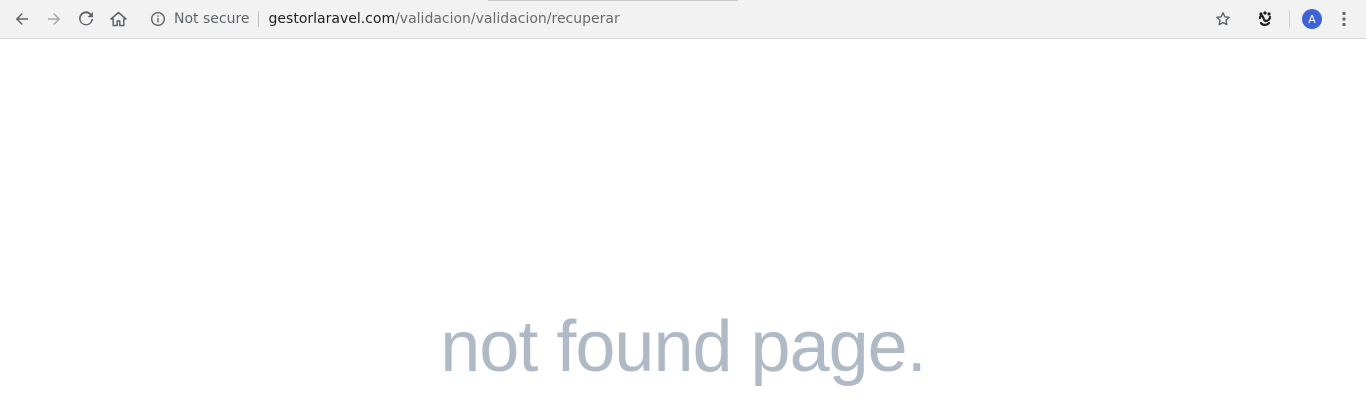 The image size is (1366, 405). I want to click on arrow-right-icon, so click(54, 19).